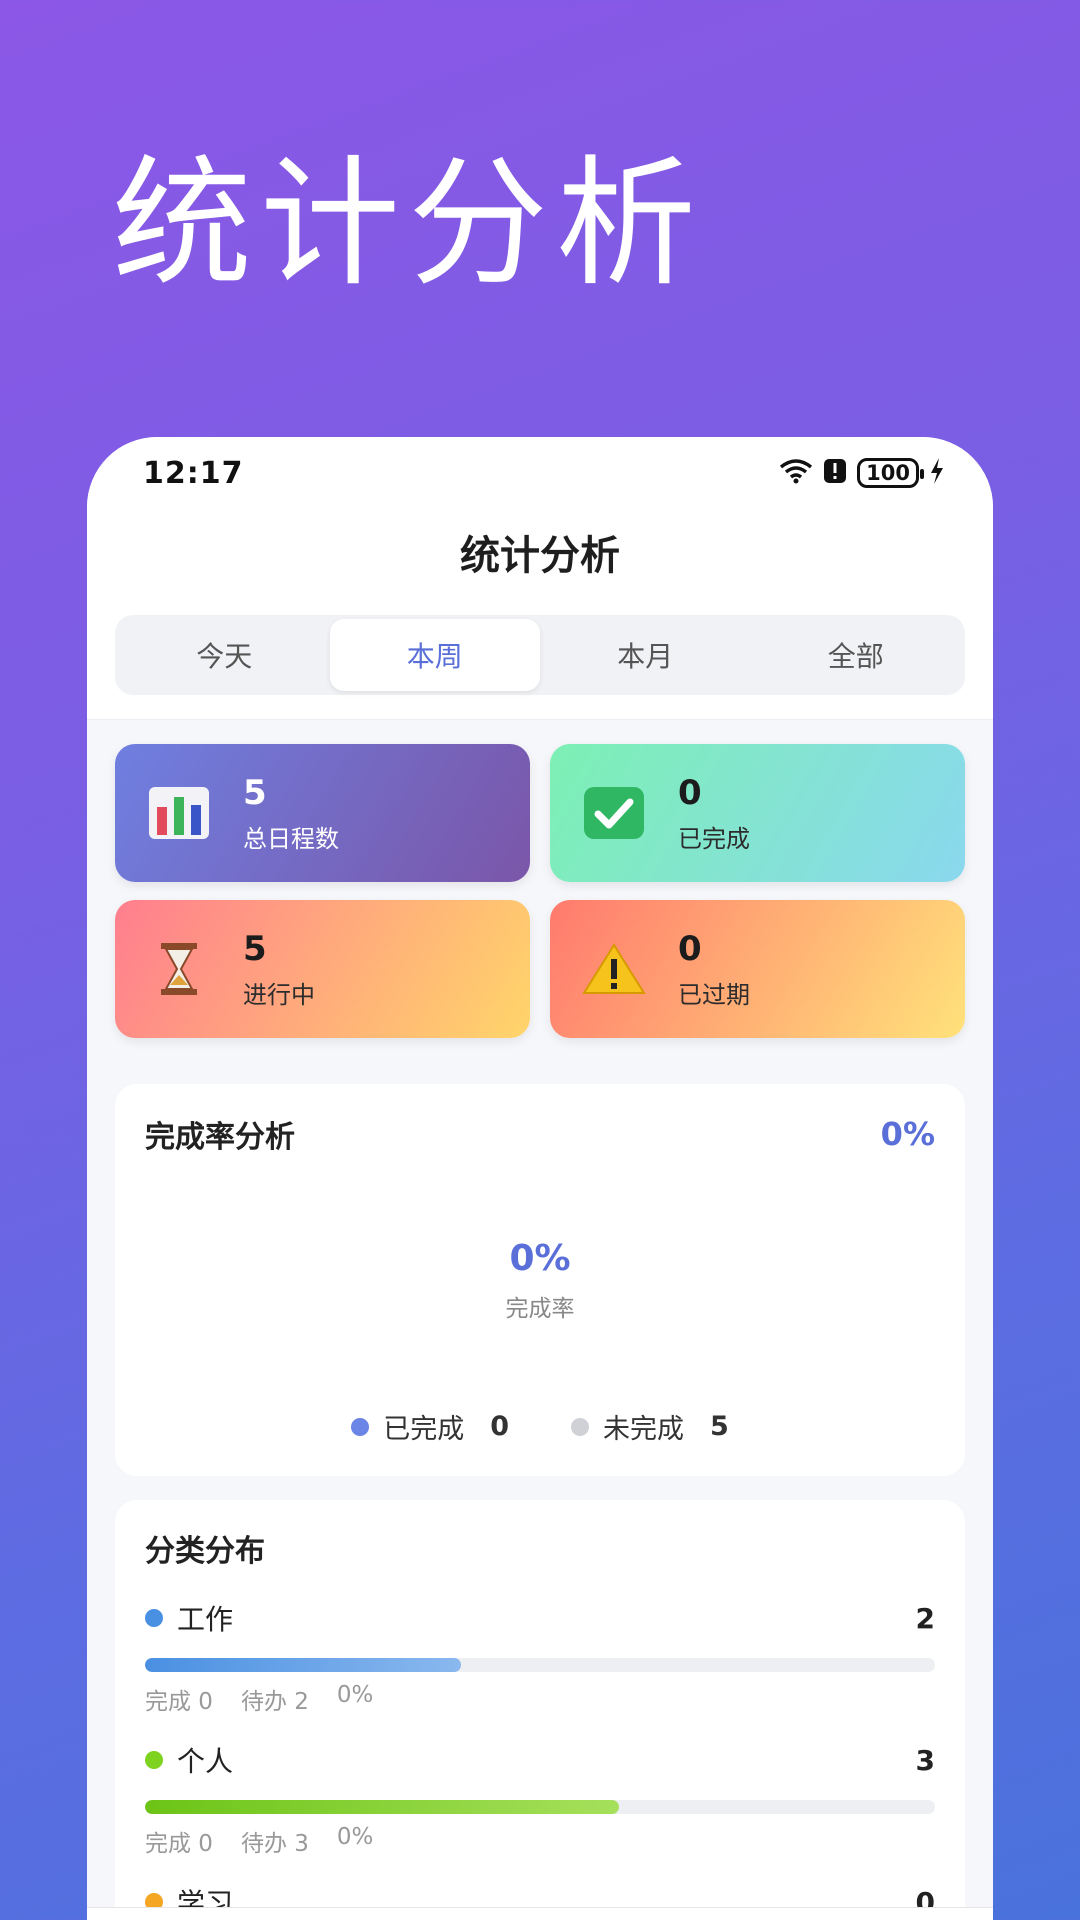 The height and width of the screenshot is (1920, 1080). Describe the element at coordinates (179, 969) in the screenshot. I see `hourglass-icon` at that location.